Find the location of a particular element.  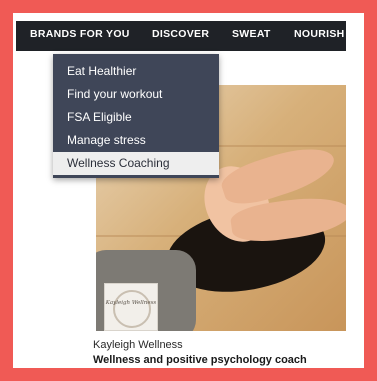

top-navigation: BRANDS FOR YOU DISCOVER SWEAT NOURISH is located at coordinates (181, 36).